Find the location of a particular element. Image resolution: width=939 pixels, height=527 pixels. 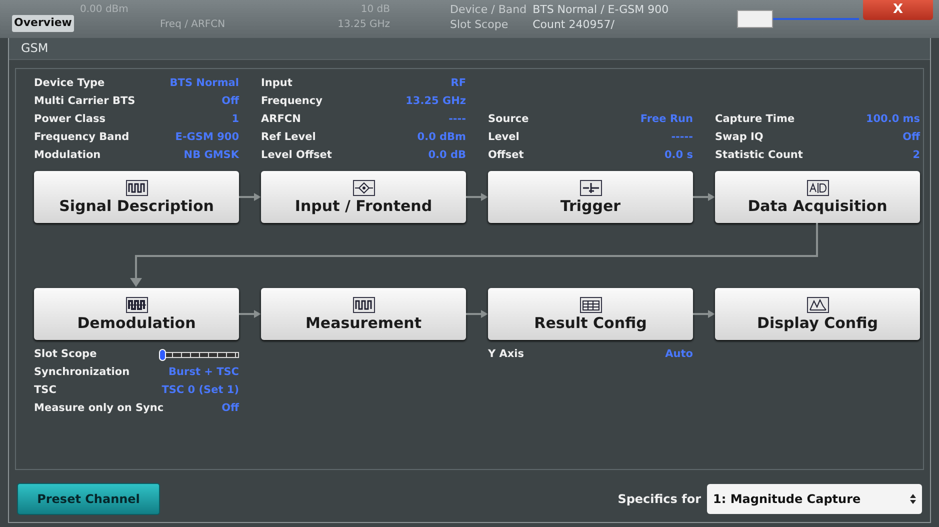

info-label: Synchronization is located at coordinates (82, 372).